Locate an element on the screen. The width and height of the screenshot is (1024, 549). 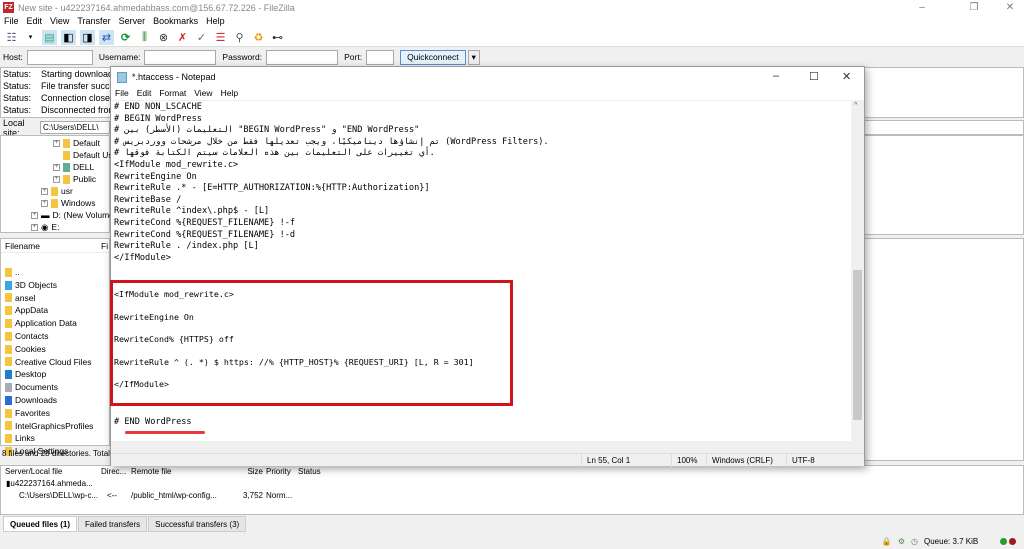
toggle-log-icon: ▤ is located at coordinates (49, 37).